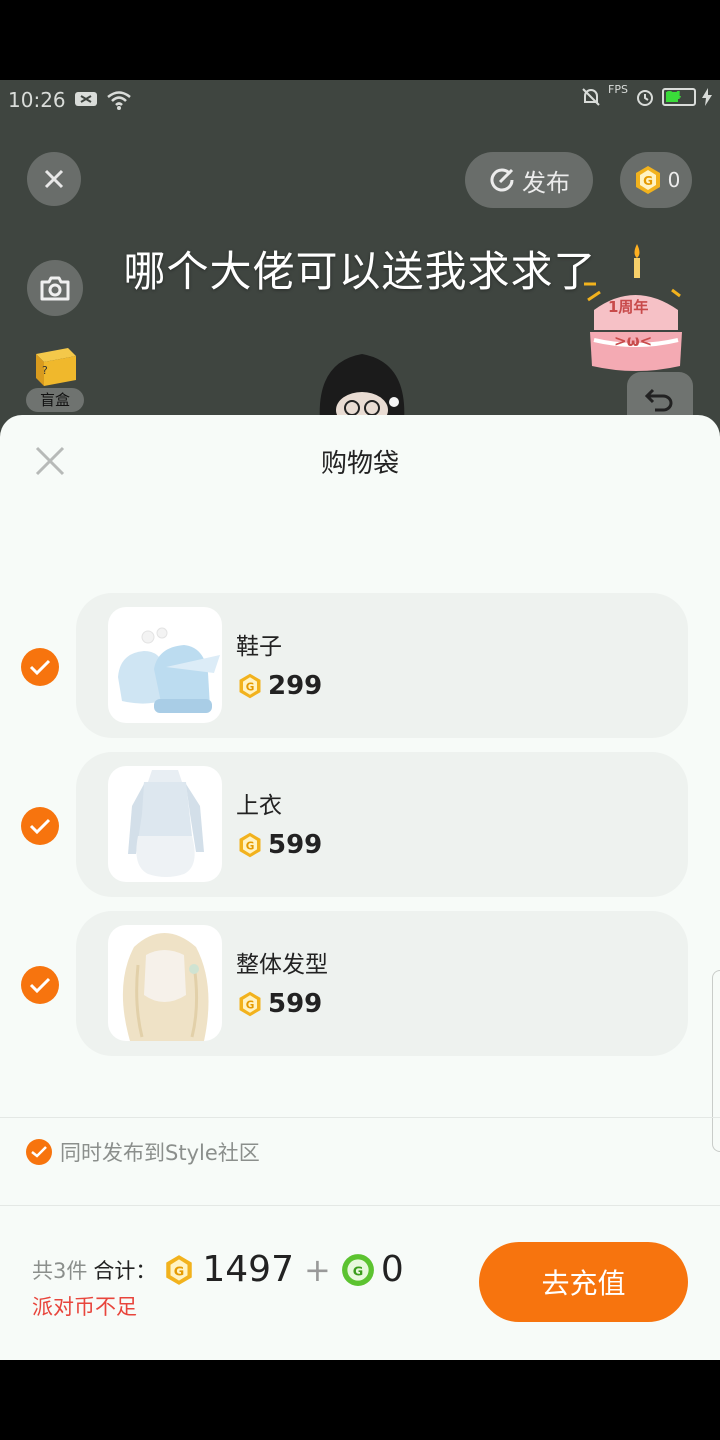  I want to click on bell-muted-icon, so click(591, 97).